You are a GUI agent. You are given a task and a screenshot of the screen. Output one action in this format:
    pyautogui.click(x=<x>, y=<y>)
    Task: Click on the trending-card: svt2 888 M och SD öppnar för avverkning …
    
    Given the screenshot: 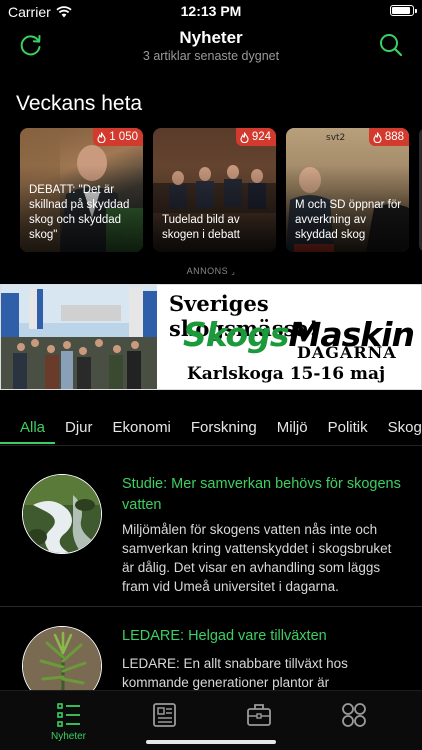 What is the action you would take?
    pyautogui.click(x=347, y=190)
    